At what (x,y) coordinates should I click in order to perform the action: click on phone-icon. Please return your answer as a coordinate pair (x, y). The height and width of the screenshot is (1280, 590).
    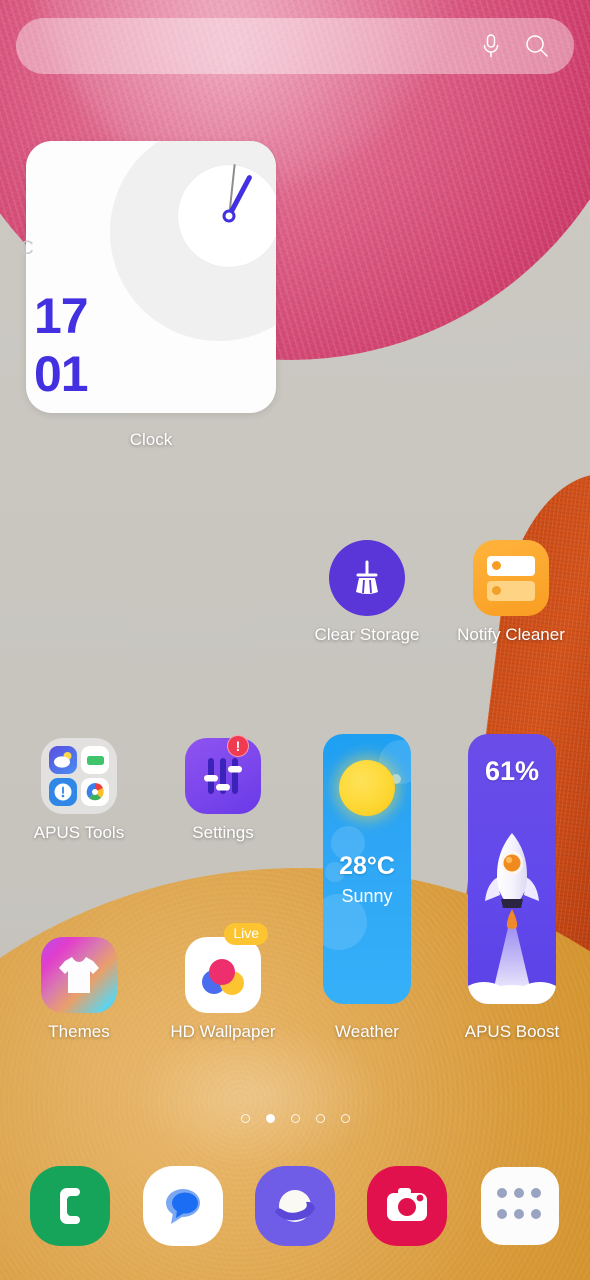
    Looking at the image, I should click on (70, 1206).